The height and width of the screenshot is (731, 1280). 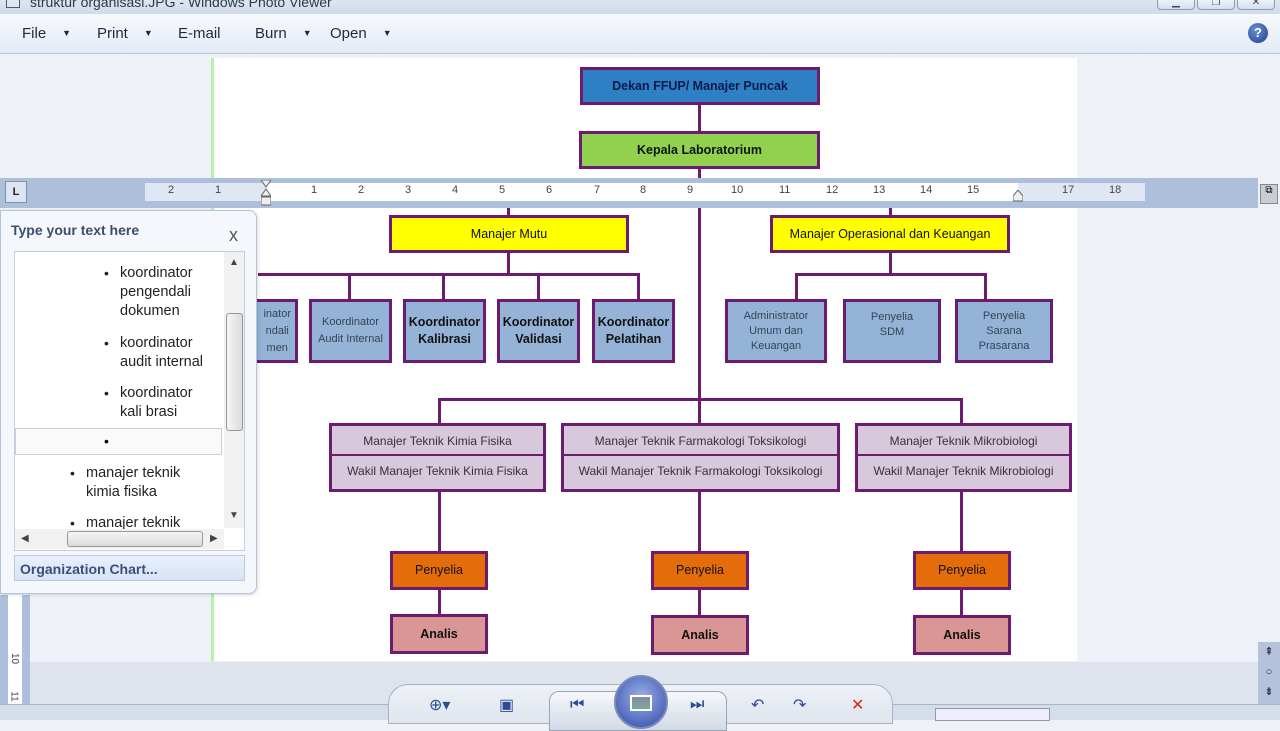 What do you see at coordinates (1256, 5) in the screenshot?
I see `close-button: ✕` at bounding box center [1256, 5].